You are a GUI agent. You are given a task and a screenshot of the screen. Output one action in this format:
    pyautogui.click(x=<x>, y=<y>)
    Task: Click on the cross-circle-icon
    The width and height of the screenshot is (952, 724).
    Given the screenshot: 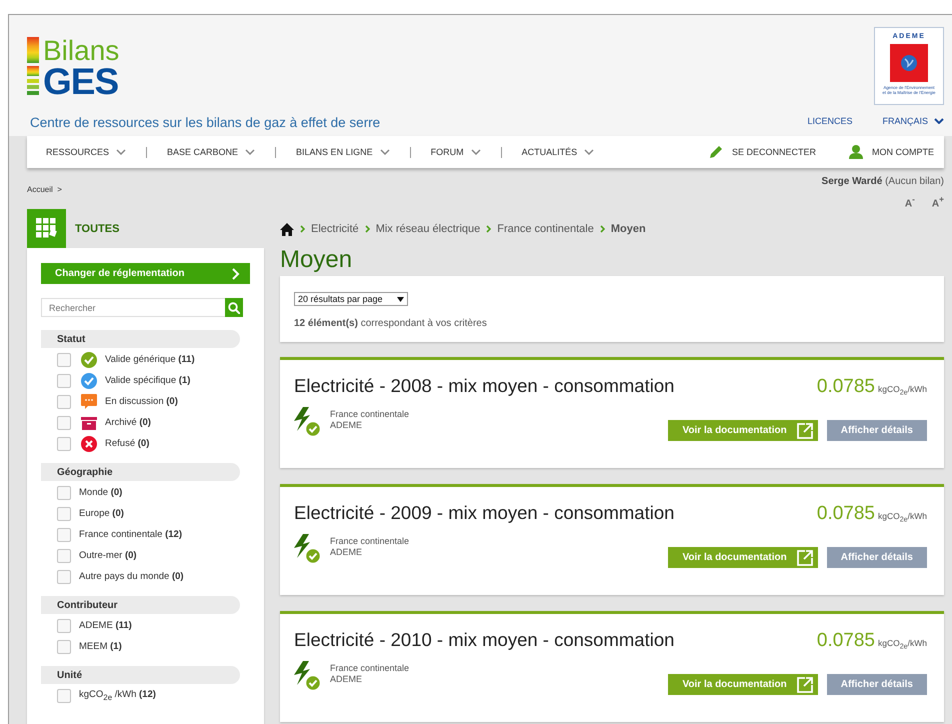 What is the action you would take?
    pyautogui.click(x=89, y=444)
    